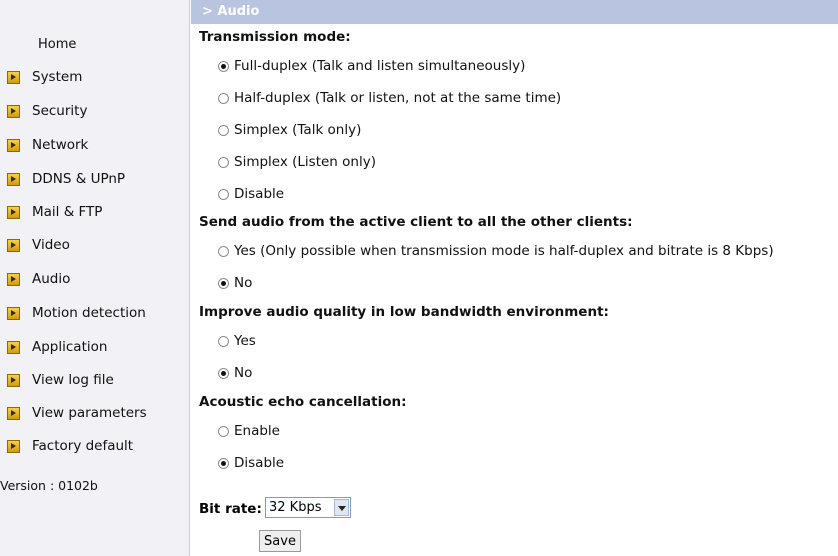 The width and height of the screenshot is (838, 556). I want to click on sidebar-item-audio: Audio, so click(95, 279).